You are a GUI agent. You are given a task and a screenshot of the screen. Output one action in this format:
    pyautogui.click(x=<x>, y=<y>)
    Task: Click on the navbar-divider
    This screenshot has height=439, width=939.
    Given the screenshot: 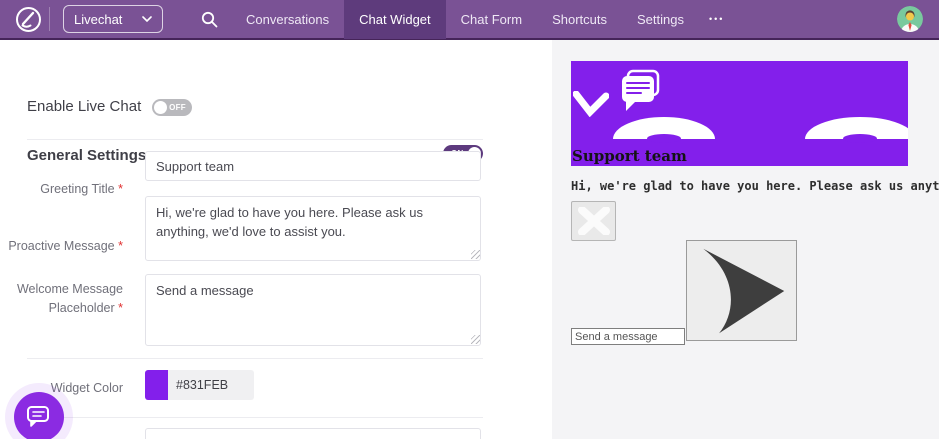 What is the action you would take?
    pyautogui.click(x=49, y=19)
    